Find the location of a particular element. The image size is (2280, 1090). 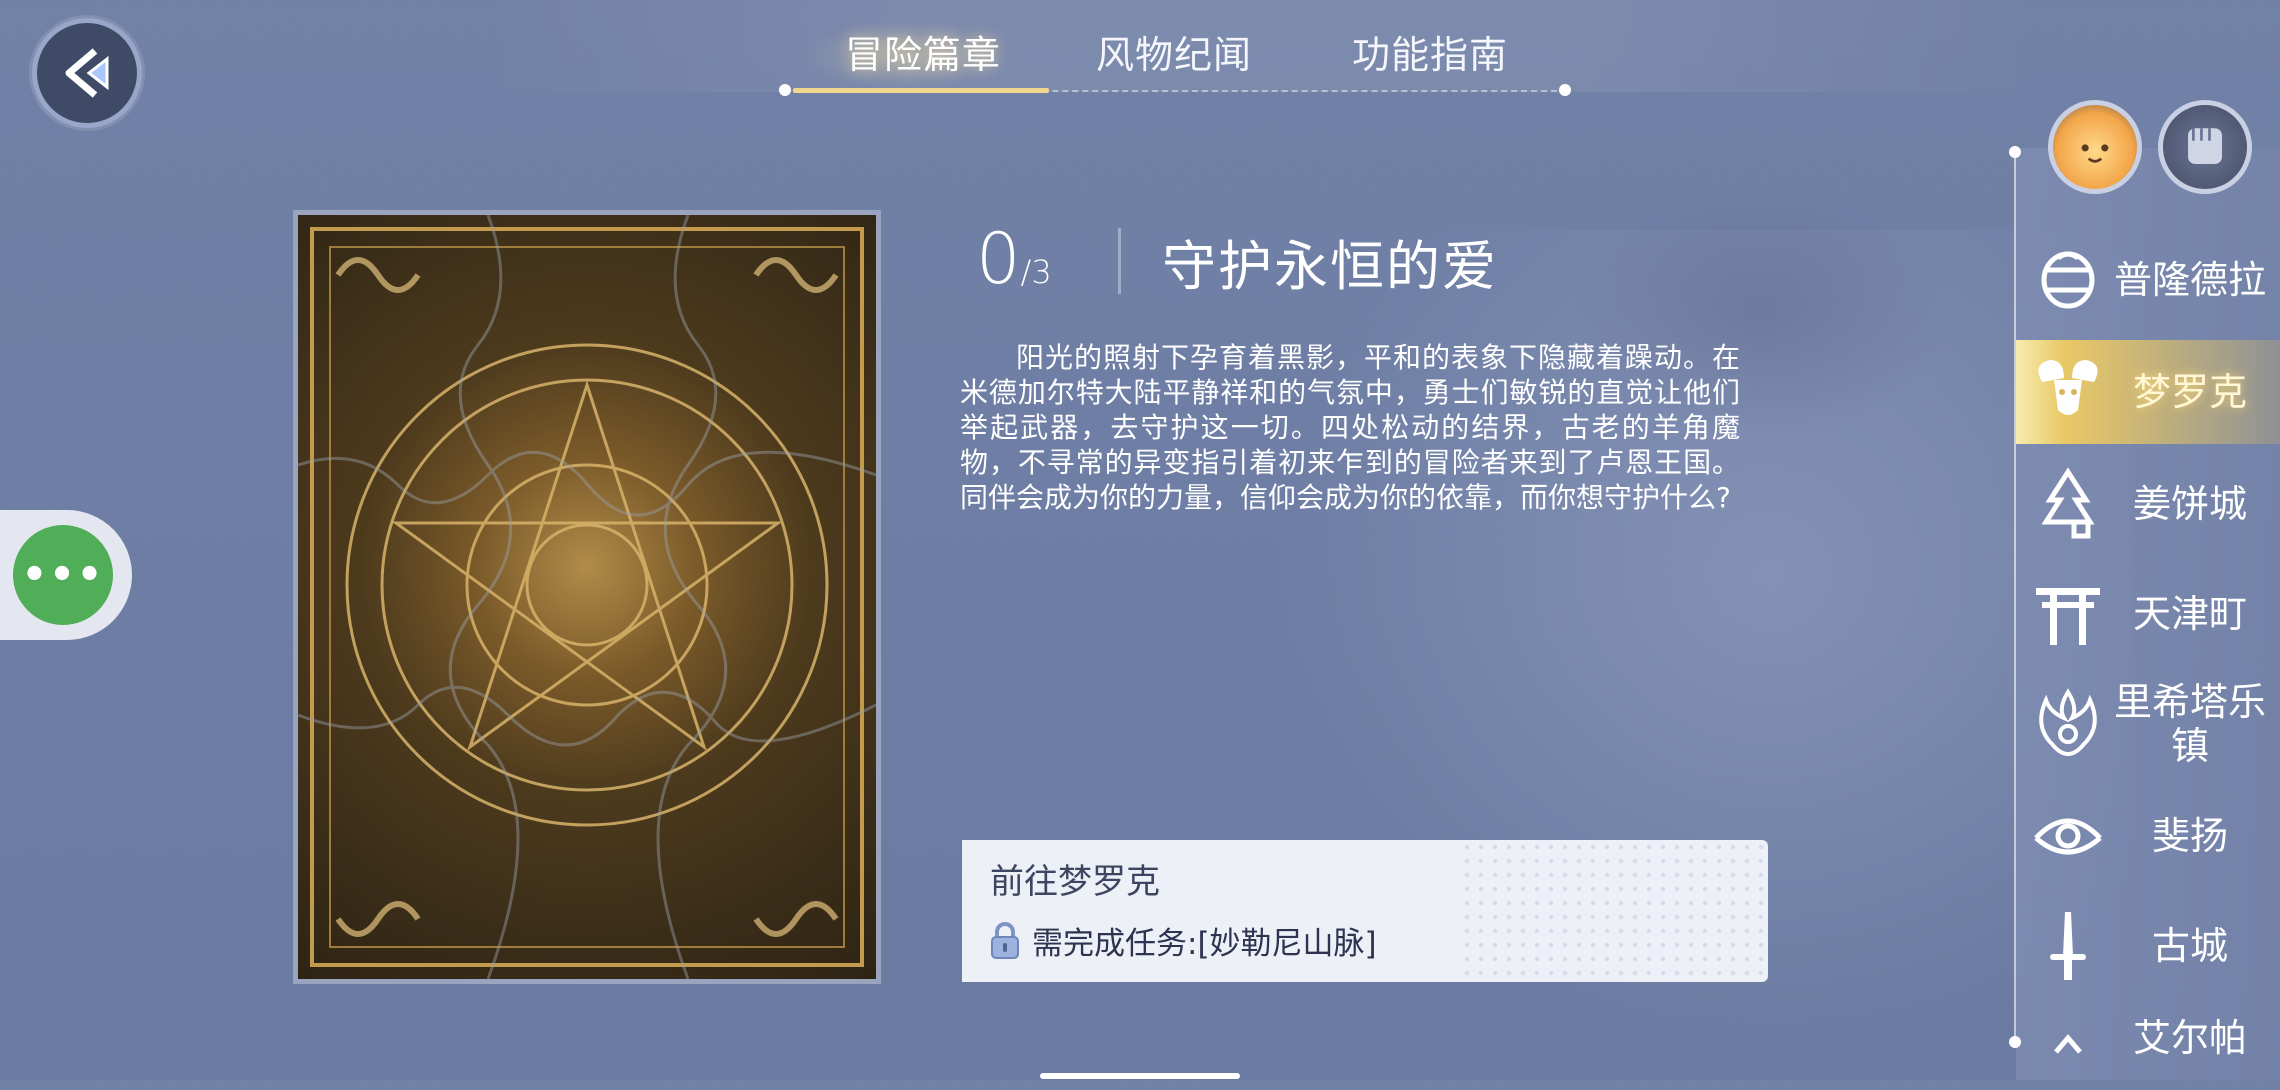

progress-total: /3 is located at coordinates (1036, 272).